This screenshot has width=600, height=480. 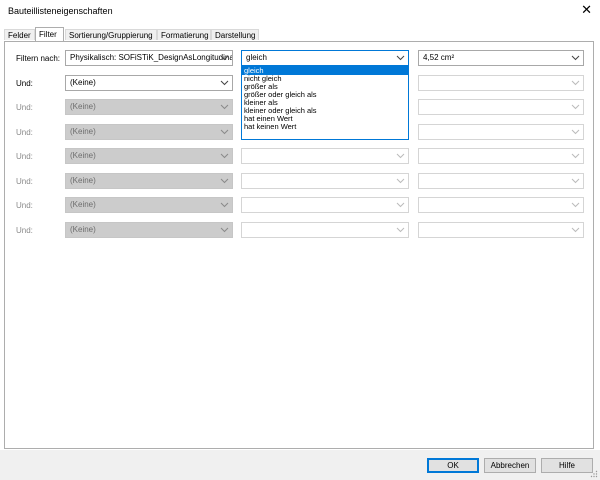 What do you see at coordinates (24, 107) in the screenshot?
I see `filter-label-2: Und:` at bounding box center [24, 107].